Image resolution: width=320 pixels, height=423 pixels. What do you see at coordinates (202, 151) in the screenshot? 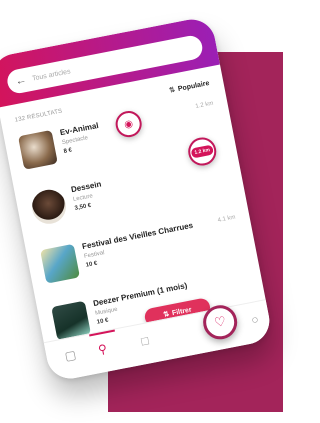
I see `distance-badge-label: 1.2 km` at bounding box center [202, 151].